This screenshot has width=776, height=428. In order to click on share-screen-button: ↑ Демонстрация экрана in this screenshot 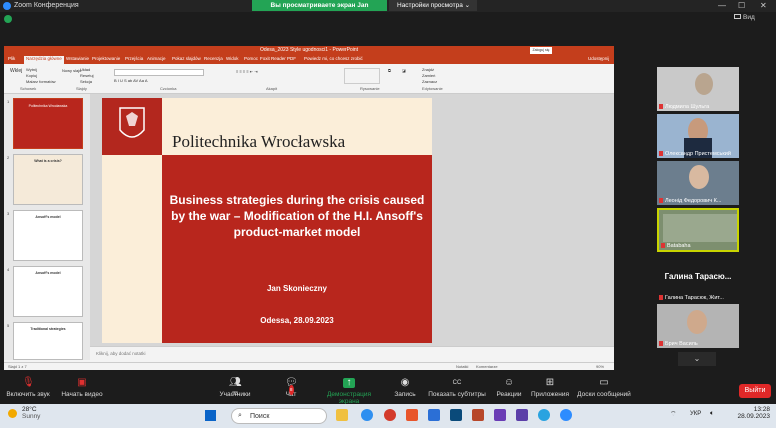, I will do `click(349, 392)`.